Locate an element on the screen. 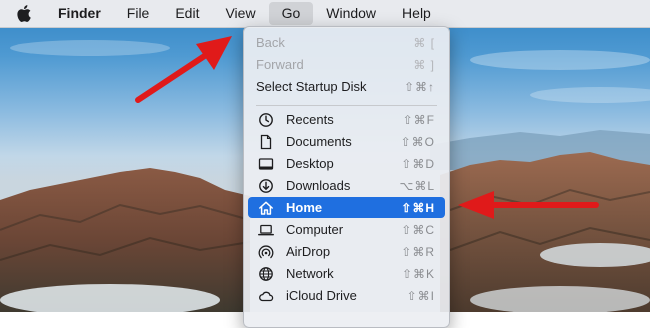  annotation-arrow-home-item is located at coordinates (528, 205).